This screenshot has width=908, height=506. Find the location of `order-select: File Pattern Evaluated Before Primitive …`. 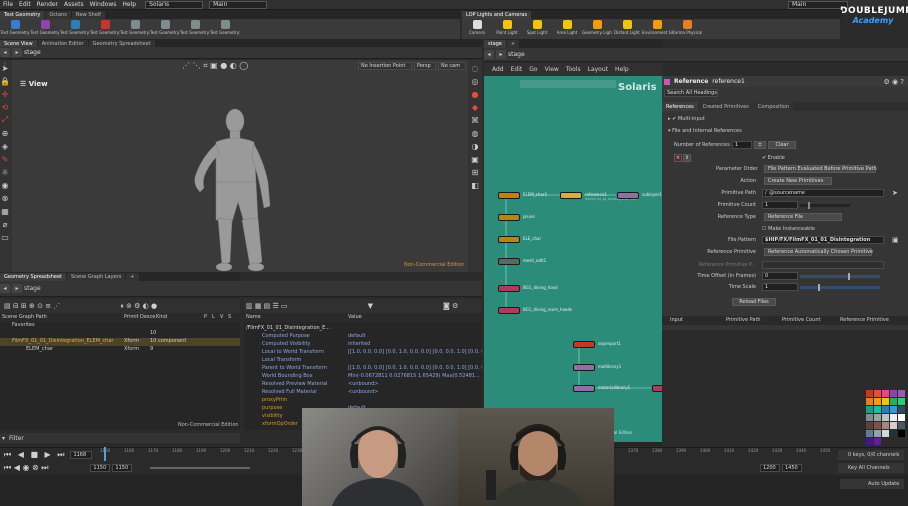

order-select: File Pattern Evaluated Before Primitive … is located at coordinates (820, 169).